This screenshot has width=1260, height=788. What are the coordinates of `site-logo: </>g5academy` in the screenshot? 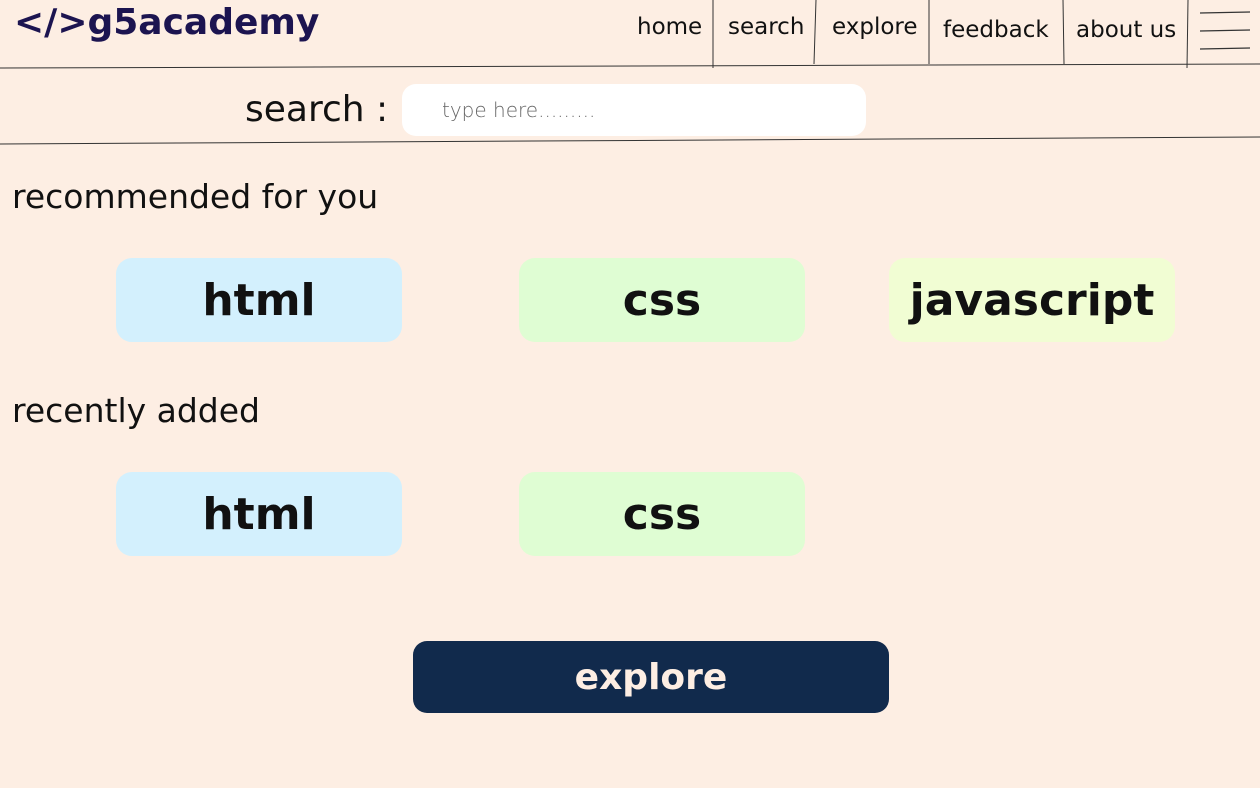 It's located at (166, 22).